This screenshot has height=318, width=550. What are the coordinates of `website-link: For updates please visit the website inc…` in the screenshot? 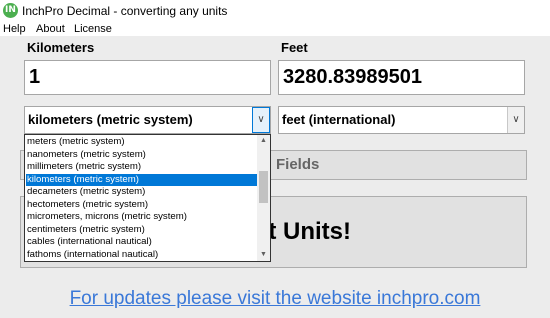 It's located at (275, 299).